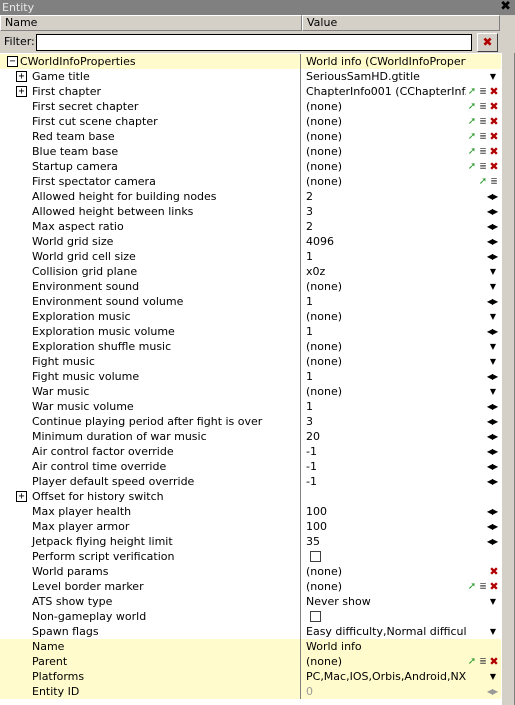 The image size is (515, 705). I want to click on property-value-cell: SeriousSamHD.gtitle ▼, so click(401, 76).